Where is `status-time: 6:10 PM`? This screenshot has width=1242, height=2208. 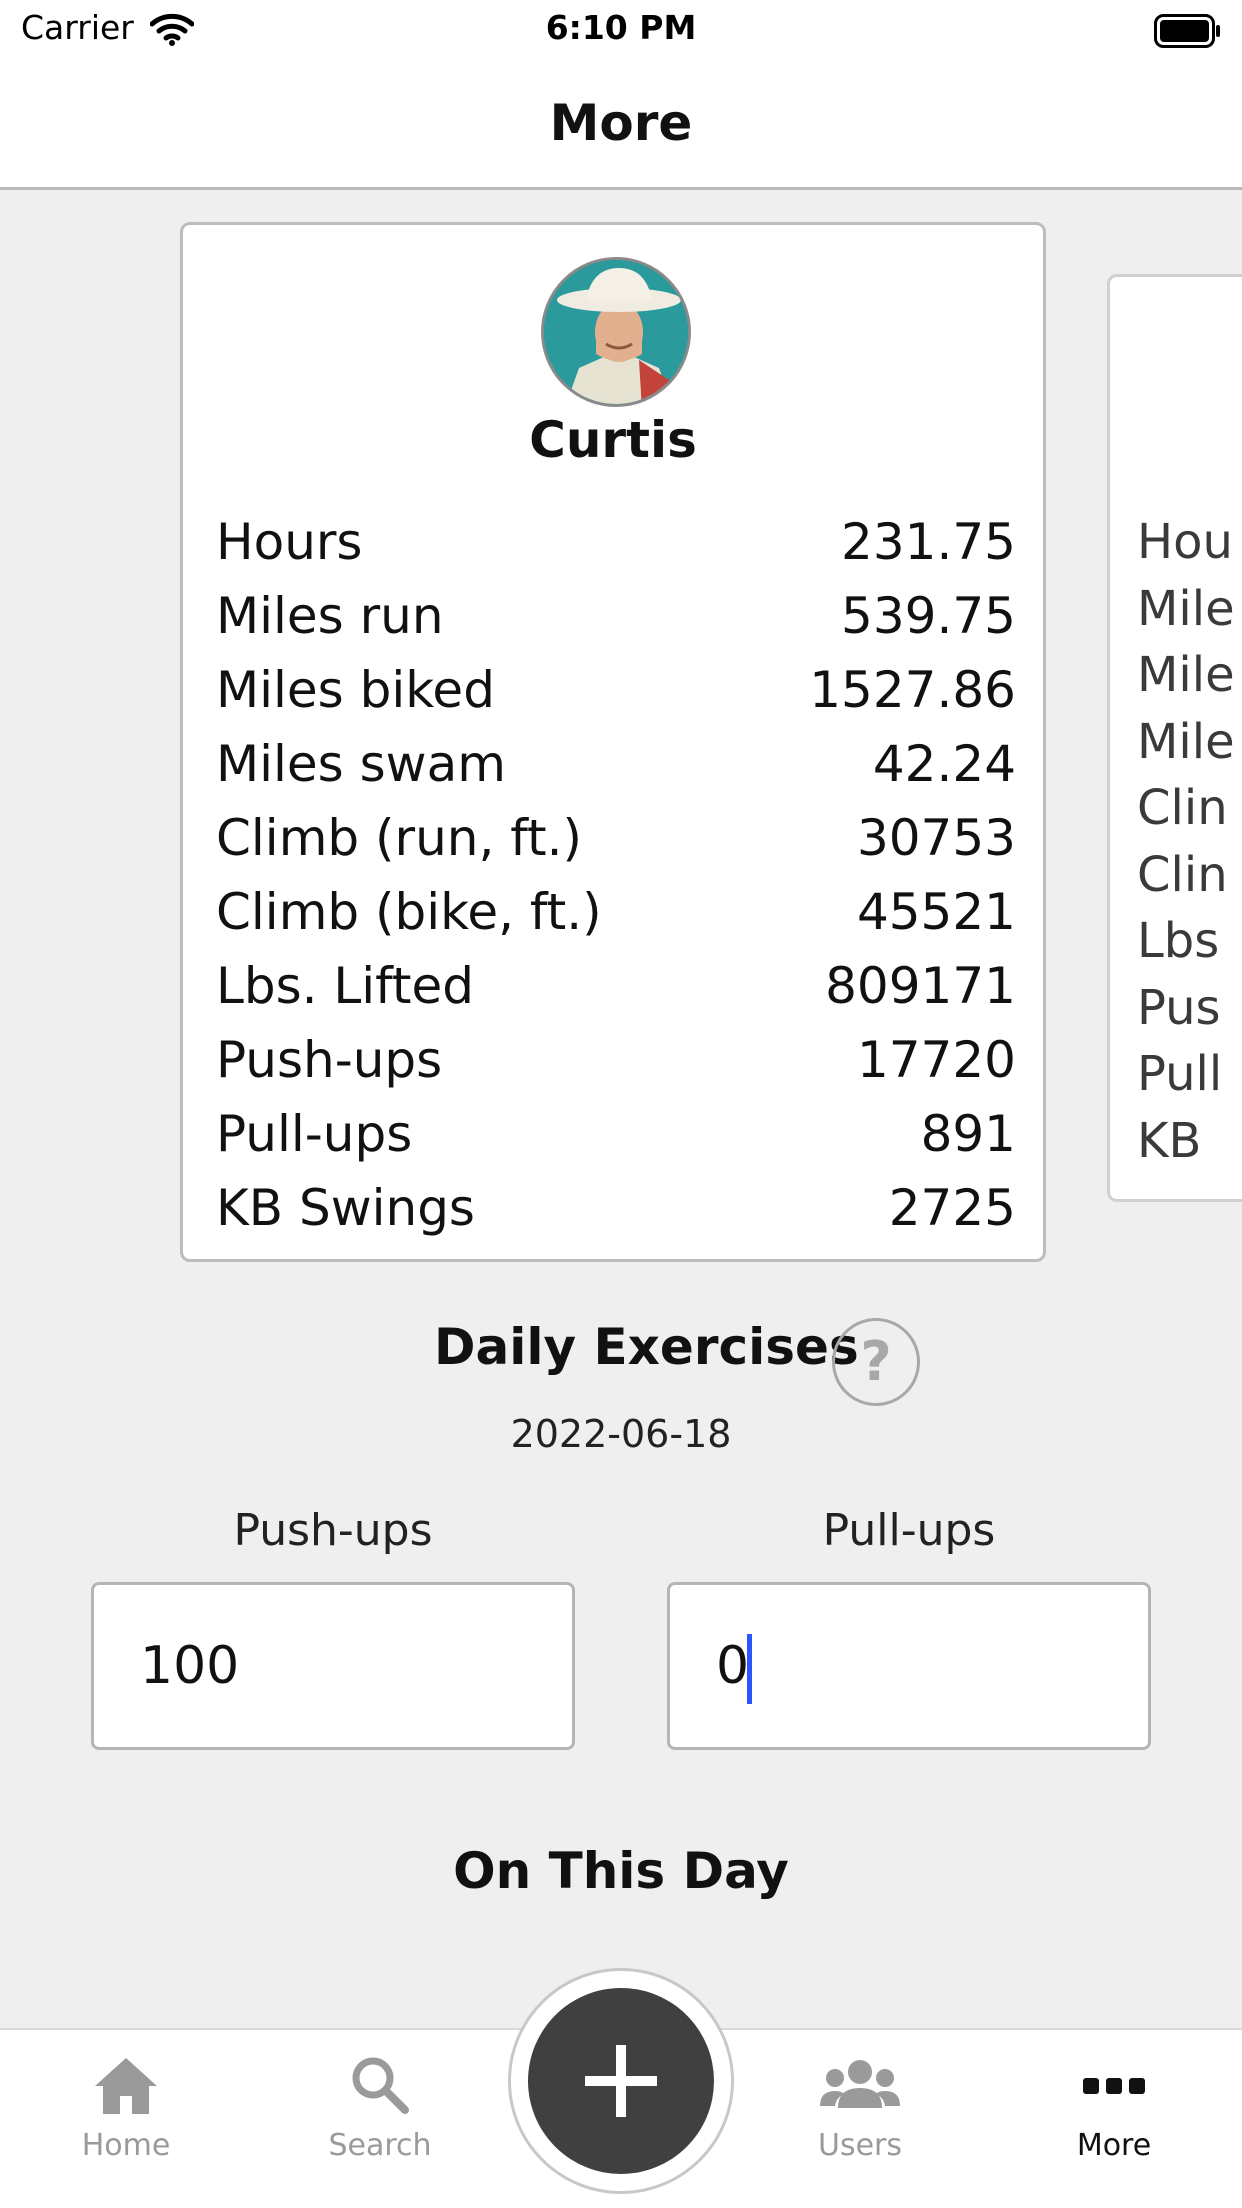 status-time: 6:10 PM is located at coordinates (621, 27).